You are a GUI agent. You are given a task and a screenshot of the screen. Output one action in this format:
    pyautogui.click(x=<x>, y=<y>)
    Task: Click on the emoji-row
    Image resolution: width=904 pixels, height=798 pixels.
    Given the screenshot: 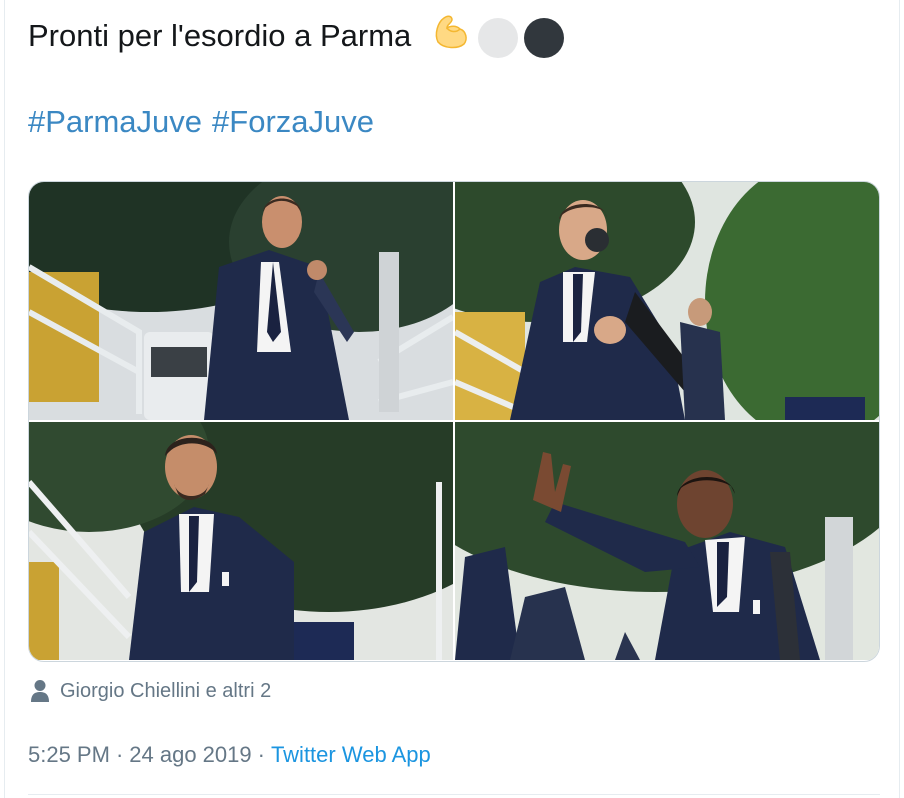 What is the action you would take?
    pyautogui.click(x=497, y=37)
    